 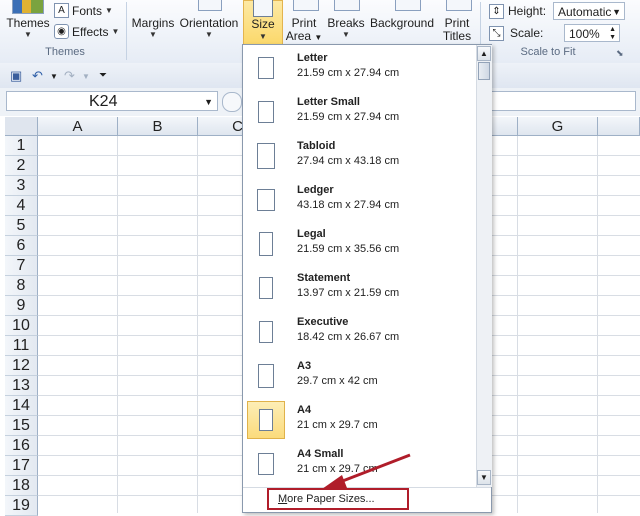 What do you see at coordinates (28, 23) in the screenshot?
I see `themes-label: Themes` at bounding box center [28, 23].